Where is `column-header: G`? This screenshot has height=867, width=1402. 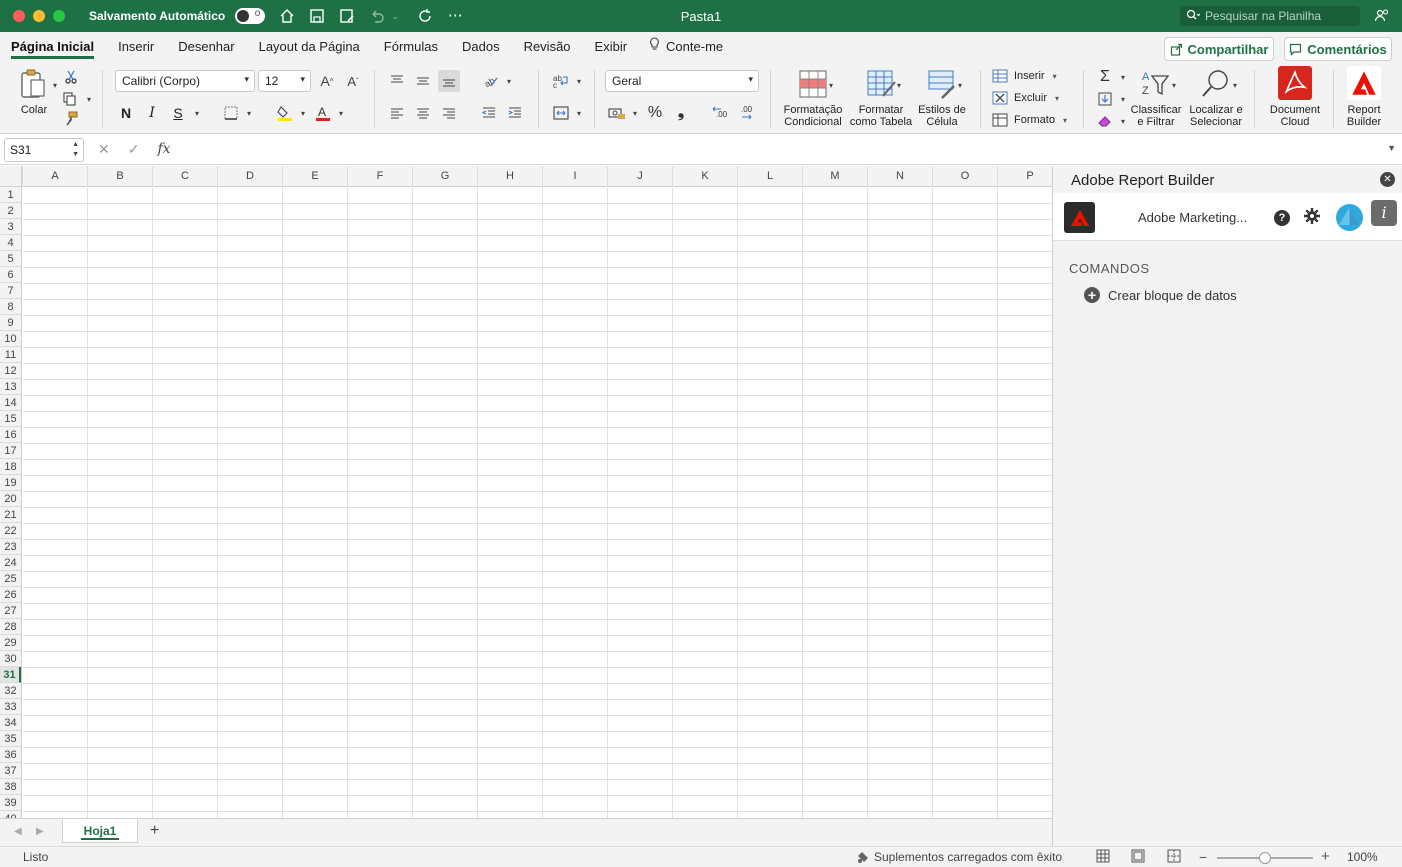
column-header: G is located at coordinates (444, 176).